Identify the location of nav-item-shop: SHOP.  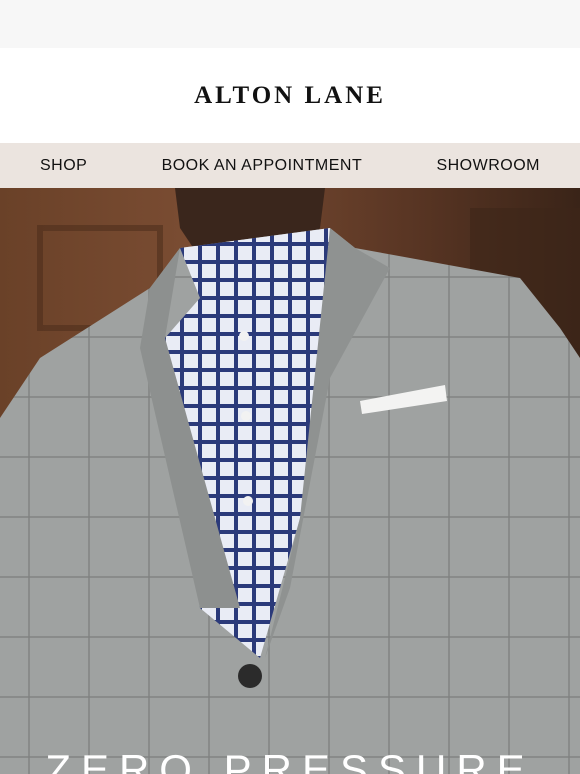
(63, 166).